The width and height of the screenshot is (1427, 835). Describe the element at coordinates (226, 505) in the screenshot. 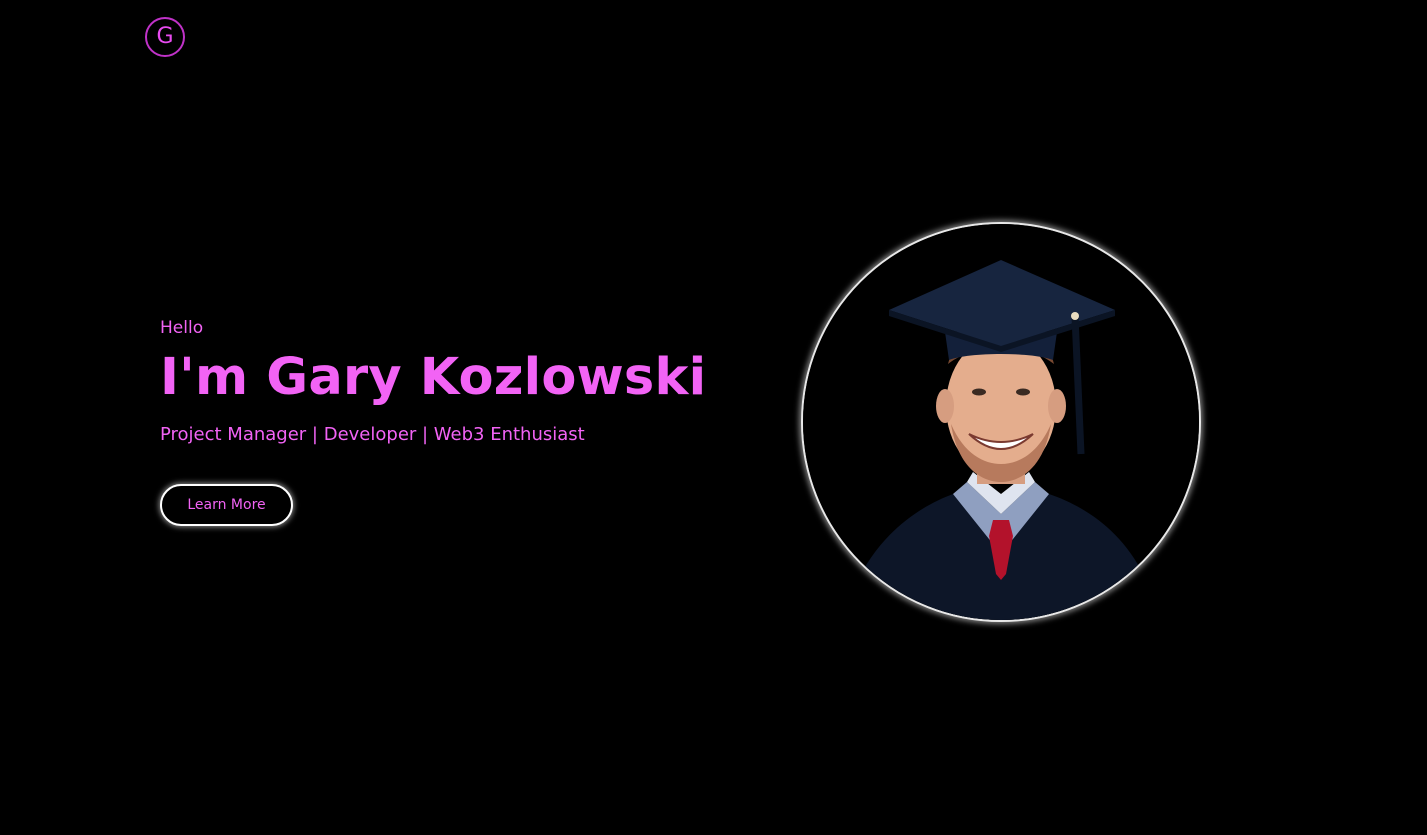

I see `learn-more-button: Learn More` at that location.